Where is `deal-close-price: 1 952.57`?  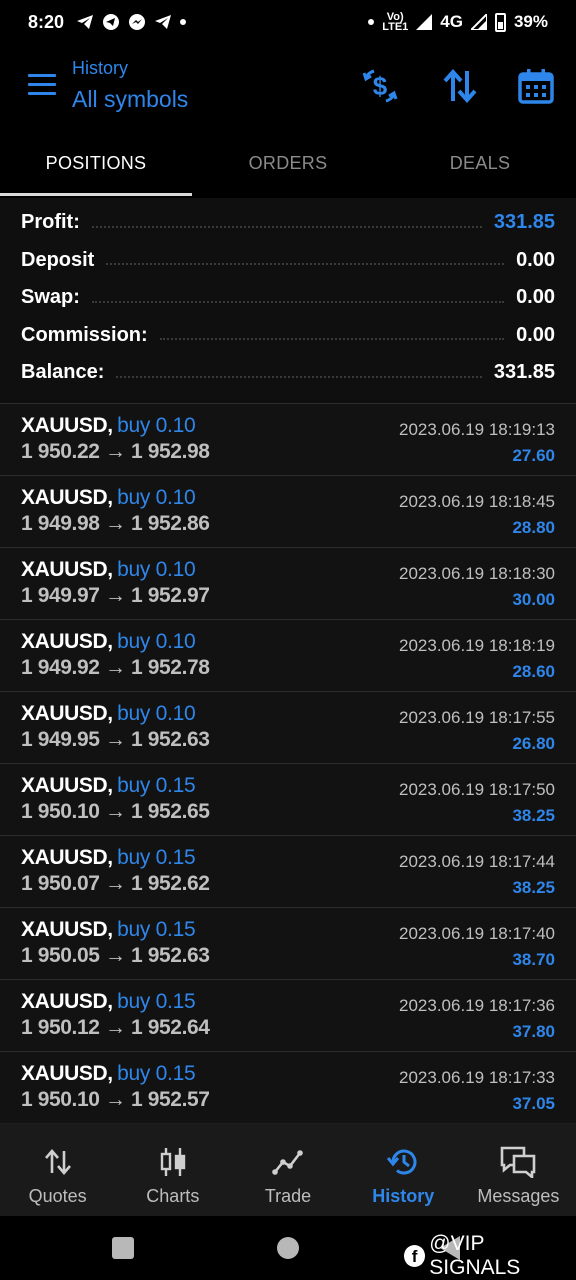
deal-close-price: 1 952.57 is located at coordinates (170, 1099).